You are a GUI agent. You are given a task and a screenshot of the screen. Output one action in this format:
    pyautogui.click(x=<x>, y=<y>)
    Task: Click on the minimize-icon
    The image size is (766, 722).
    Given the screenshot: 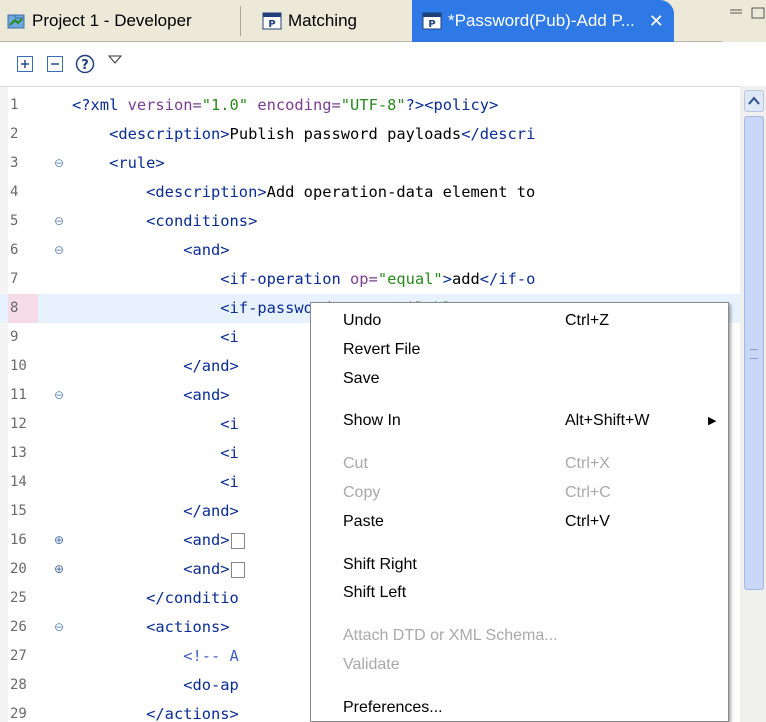 What is the action you would take?
    pyautogui.click(x=744, y=21)
    